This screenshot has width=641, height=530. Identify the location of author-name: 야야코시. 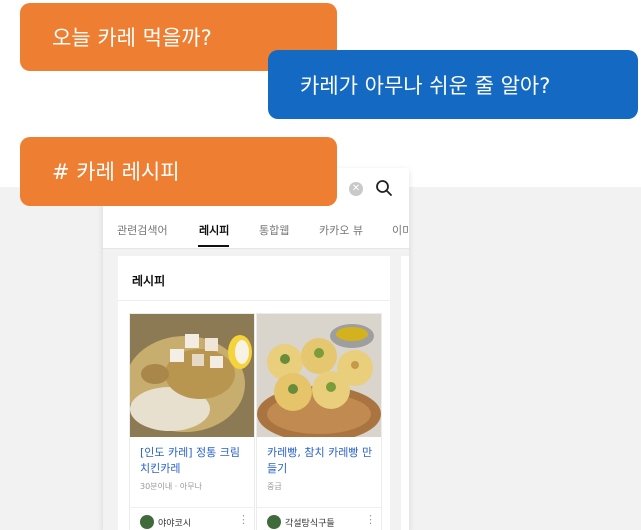
(174, 522).